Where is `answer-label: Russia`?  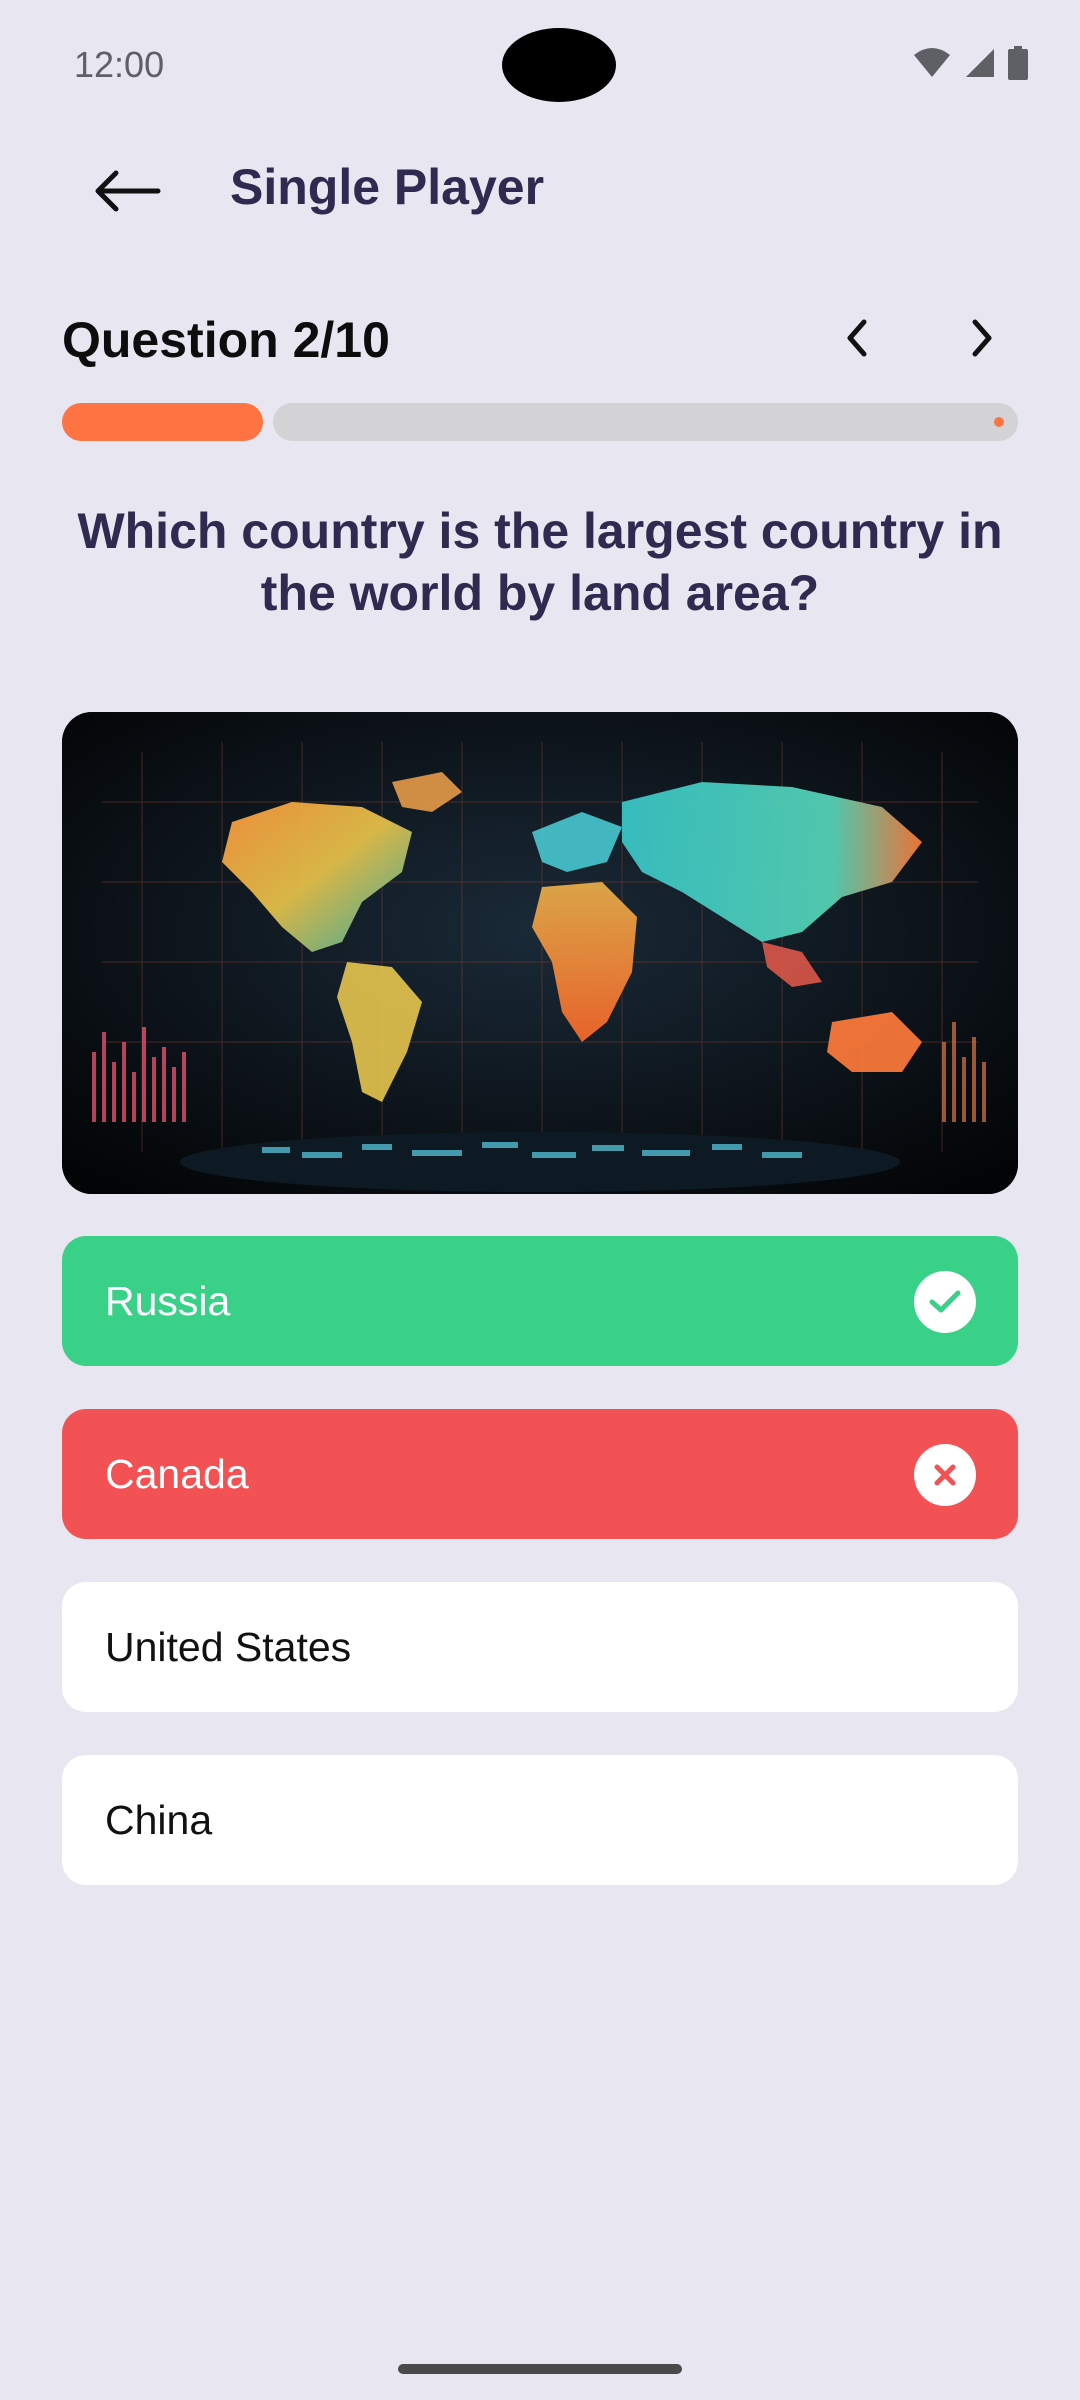 answer-label: Russia is located at coordinates (168, 1300).